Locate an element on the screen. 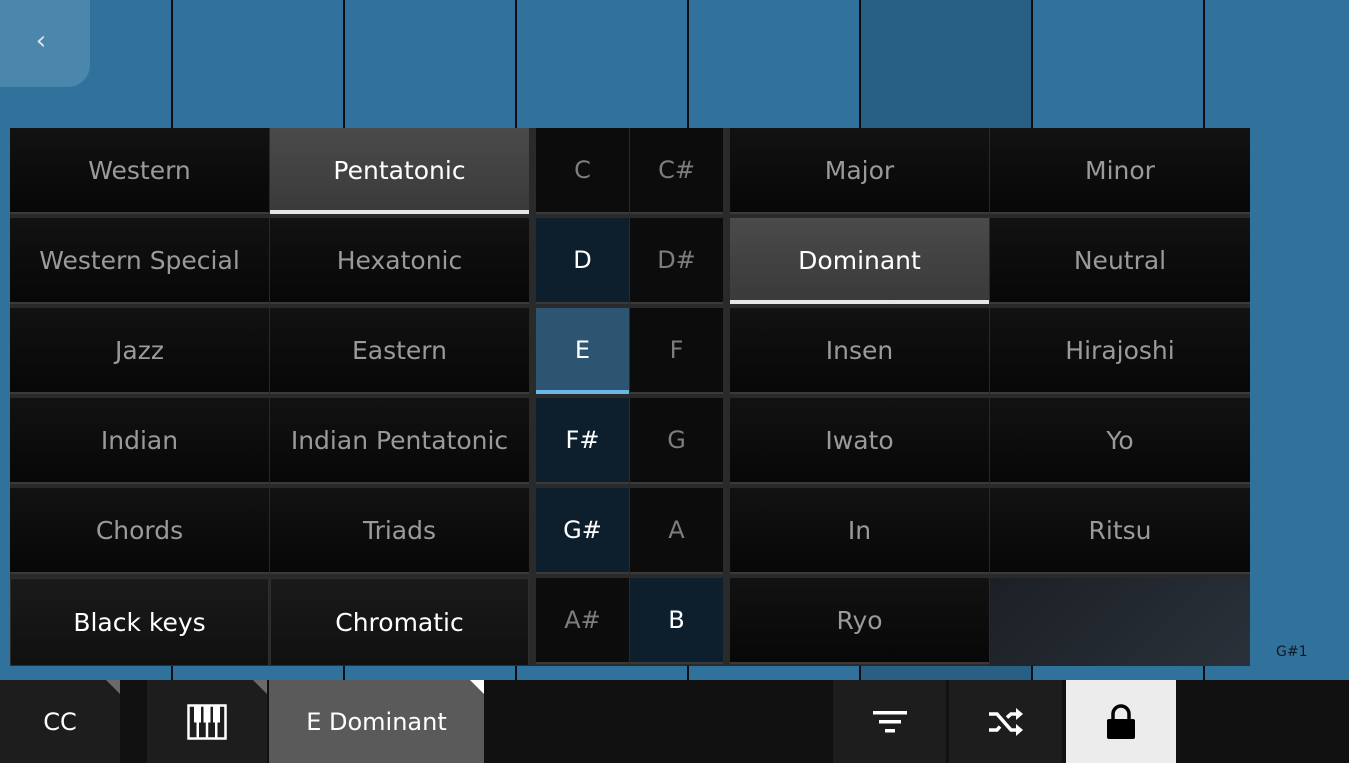  note-b: B is located at coordinates (676, 621).